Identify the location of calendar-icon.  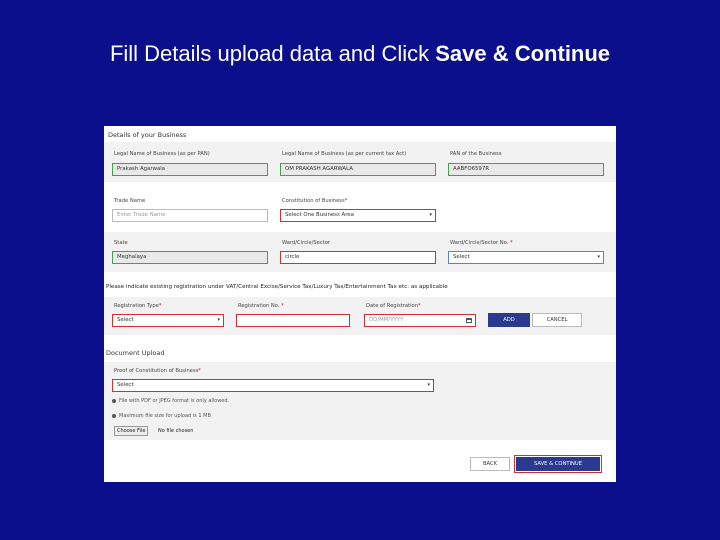
(469, 320).